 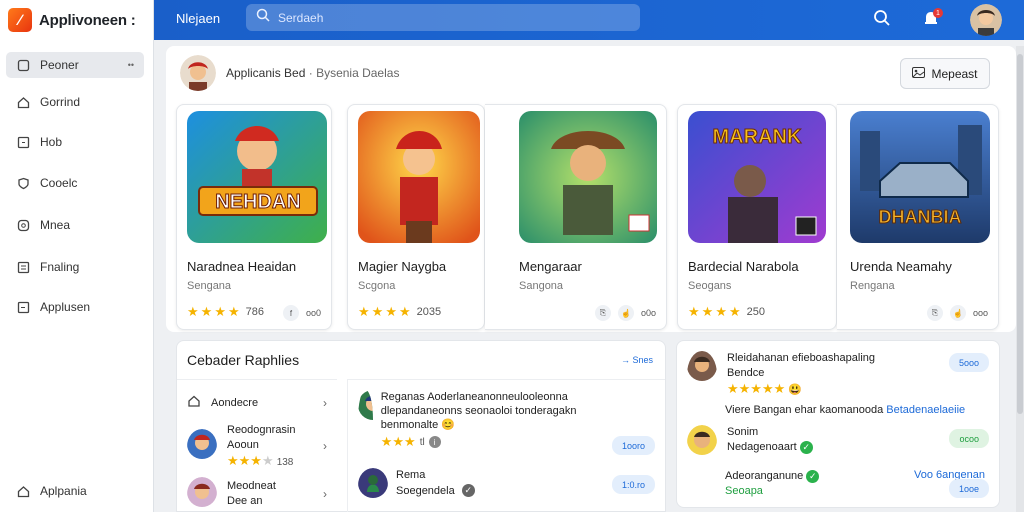 I want to click on review-item: Sonim Nedagenoaart ✓, so click(x=797, y=442).